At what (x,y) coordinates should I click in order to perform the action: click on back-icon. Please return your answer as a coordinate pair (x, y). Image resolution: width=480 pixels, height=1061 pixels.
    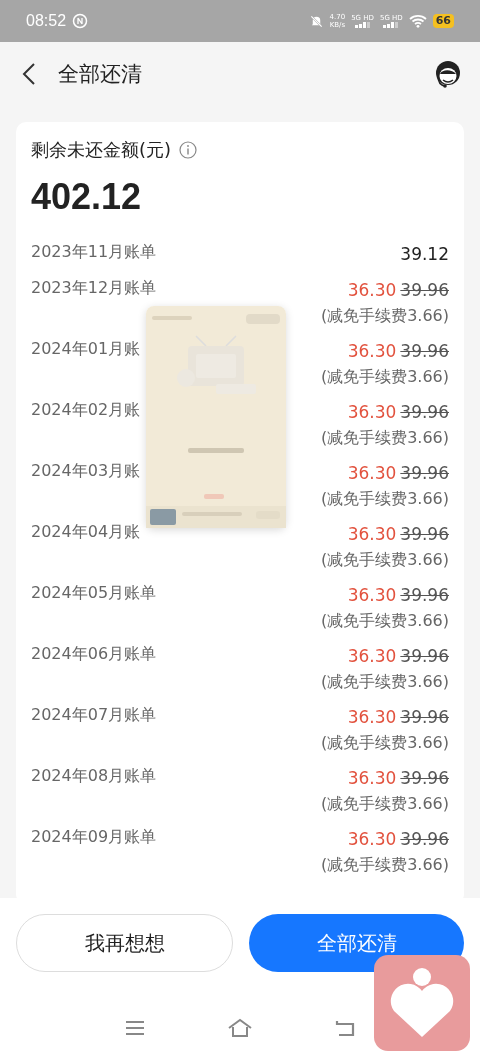
    Looking at the image, I should click on (29, 74).